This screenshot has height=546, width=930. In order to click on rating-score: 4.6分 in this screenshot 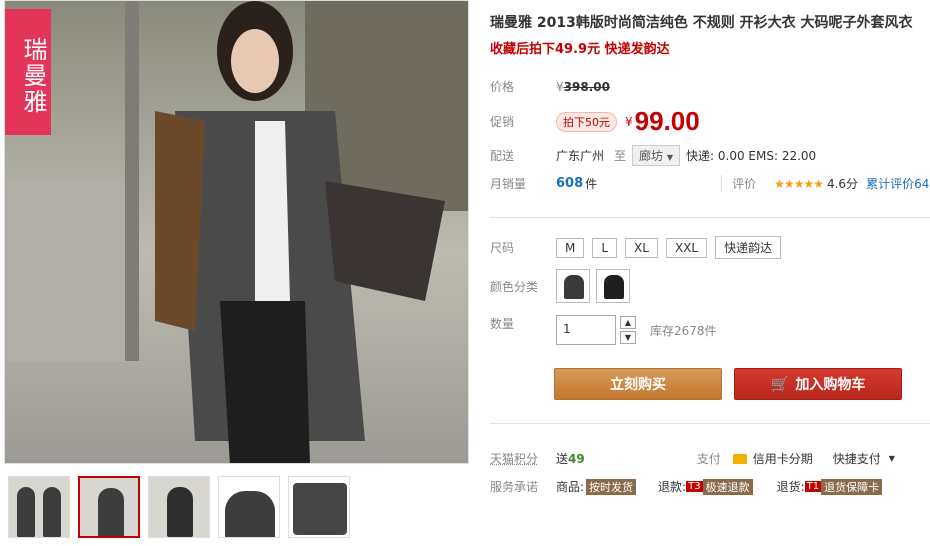, I will do `click(842, 183)`.